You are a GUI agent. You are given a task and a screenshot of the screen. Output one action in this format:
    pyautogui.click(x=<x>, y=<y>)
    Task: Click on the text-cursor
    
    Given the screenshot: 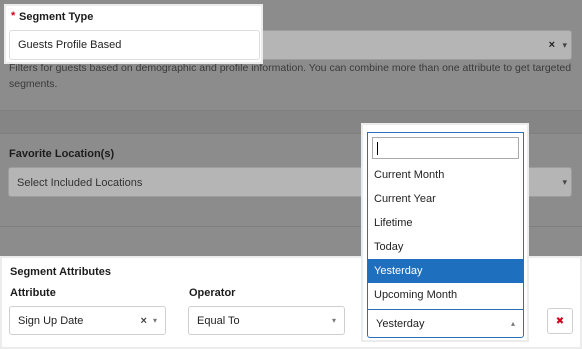 What is the action you would take?
    pyautogui.click(x=377, y=148)
    